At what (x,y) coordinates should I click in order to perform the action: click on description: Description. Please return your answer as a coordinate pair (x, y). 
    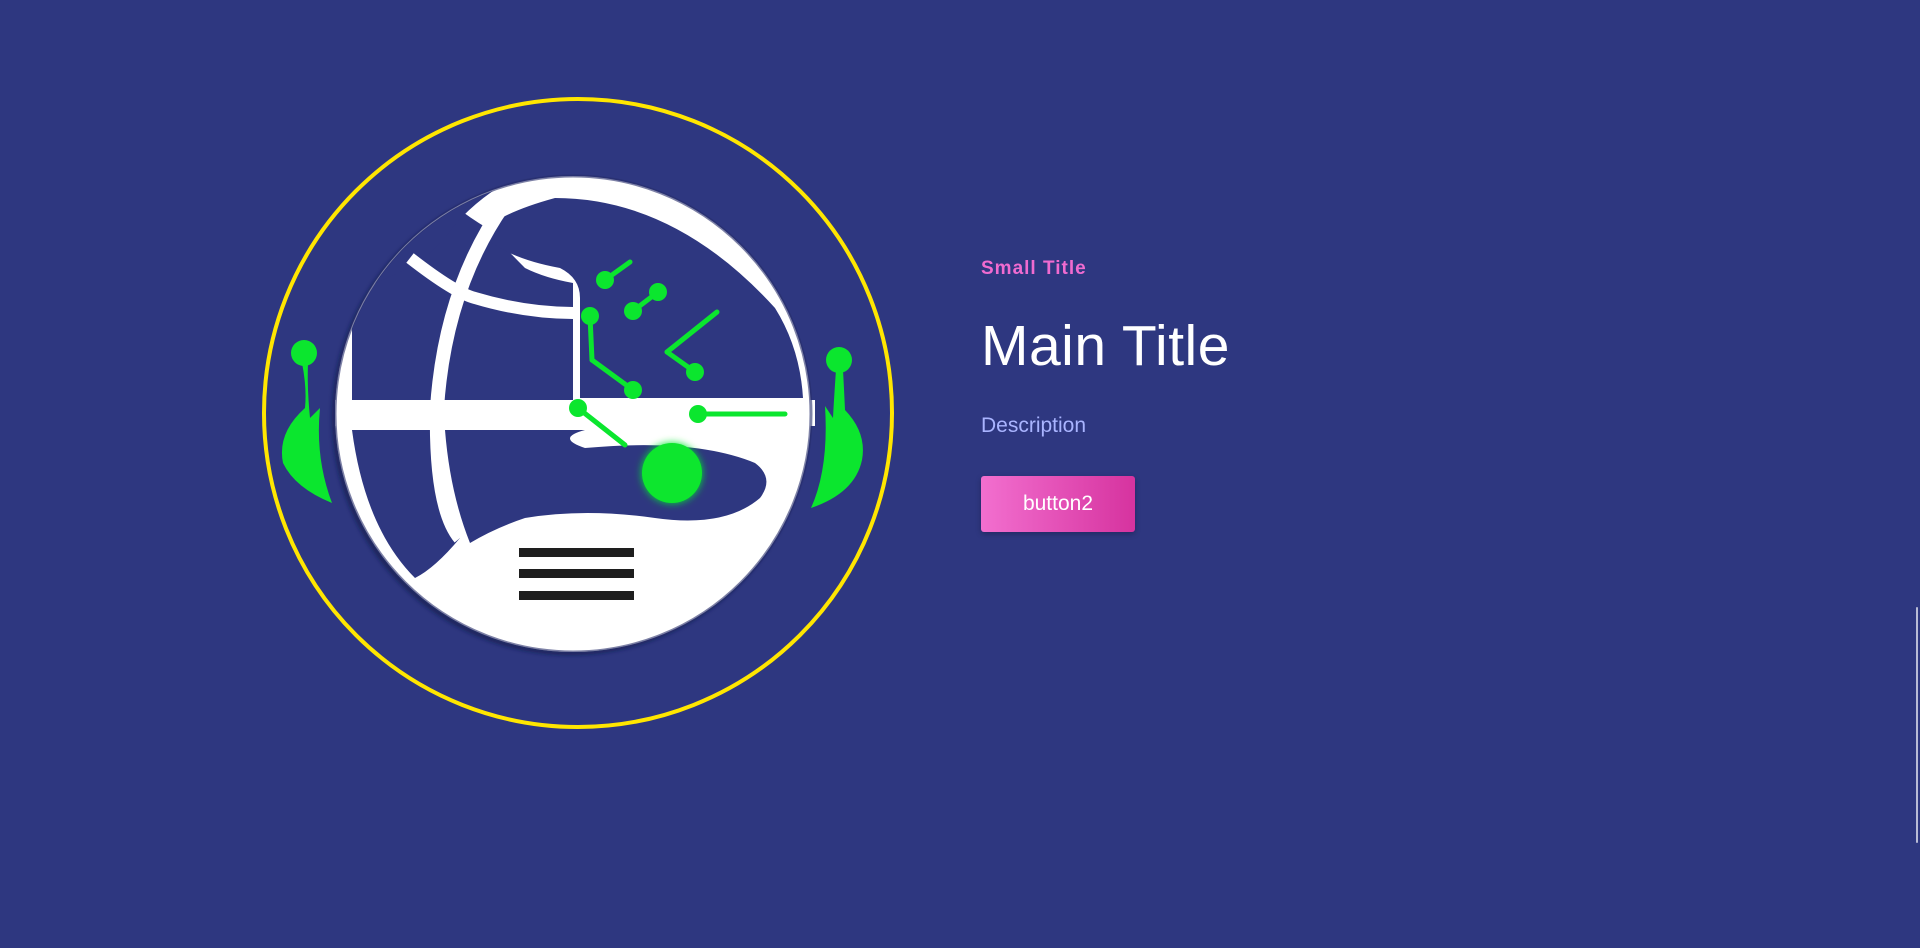
    Looking at the image, I should click on (1034, 425).